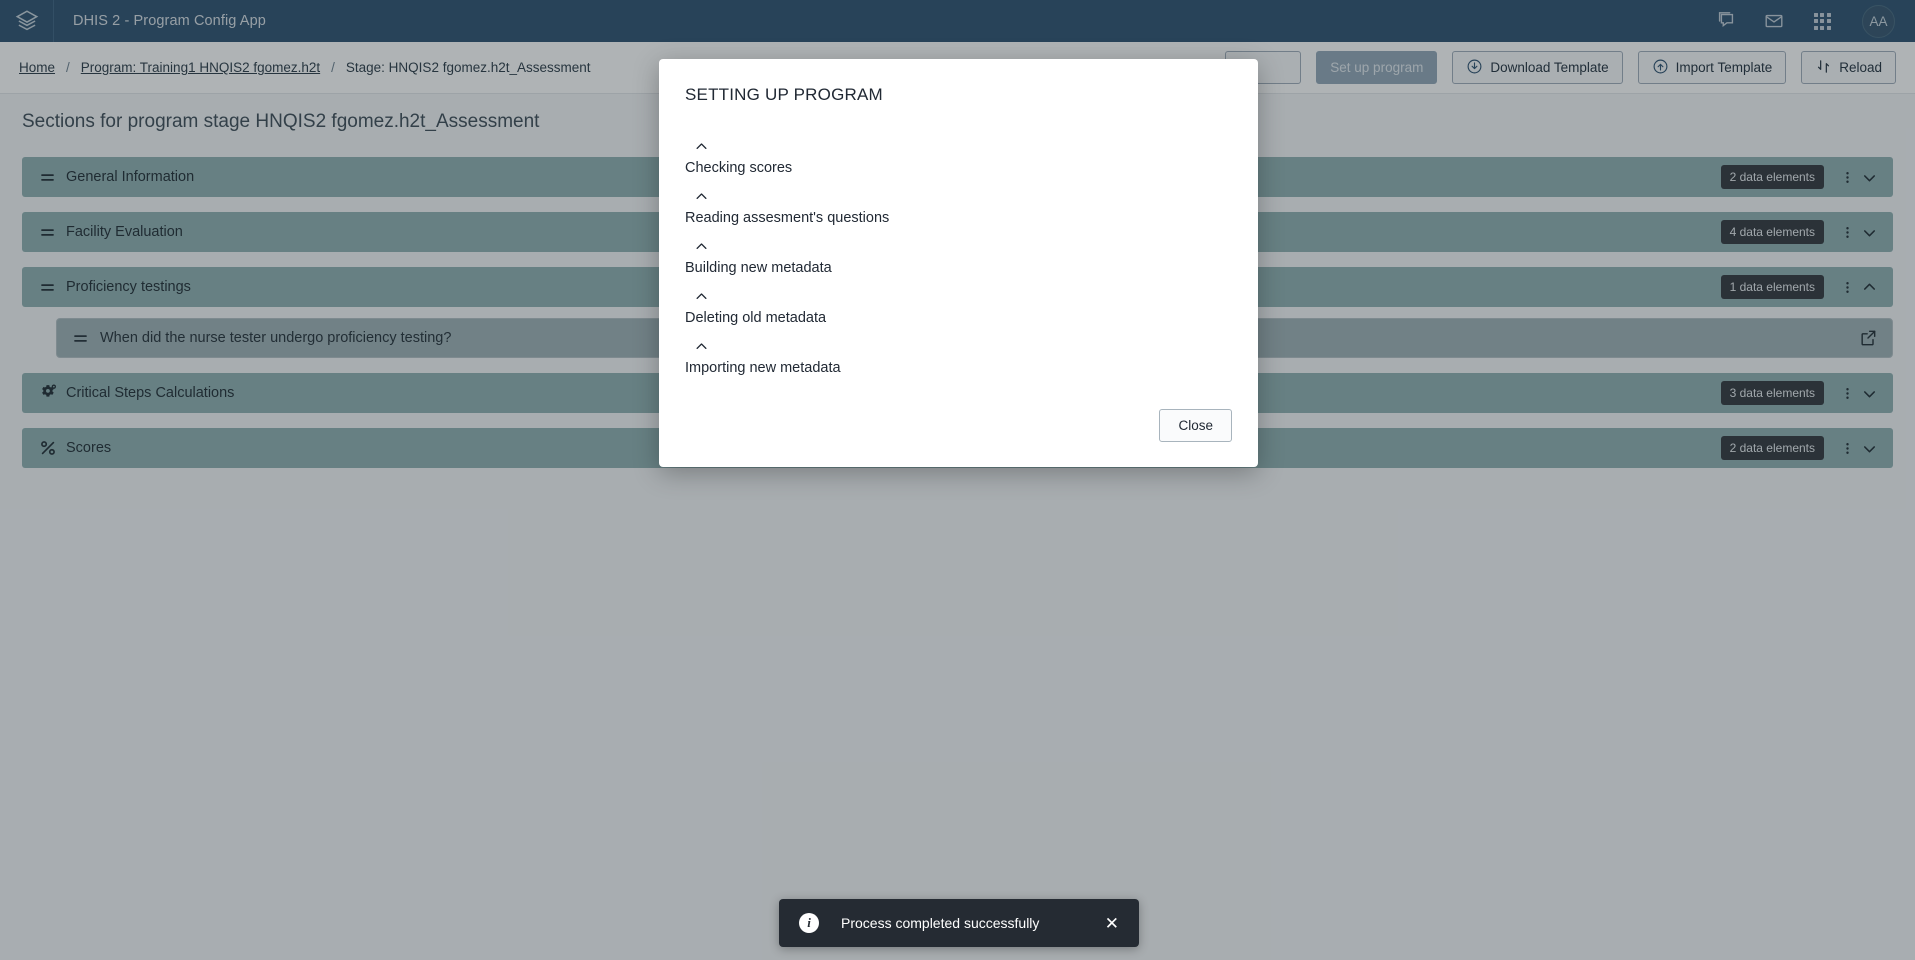  What do you see at coordinates (1195, 425) in the screenshot?
I see `close-button: Close` at bounding box center [1195, 425].